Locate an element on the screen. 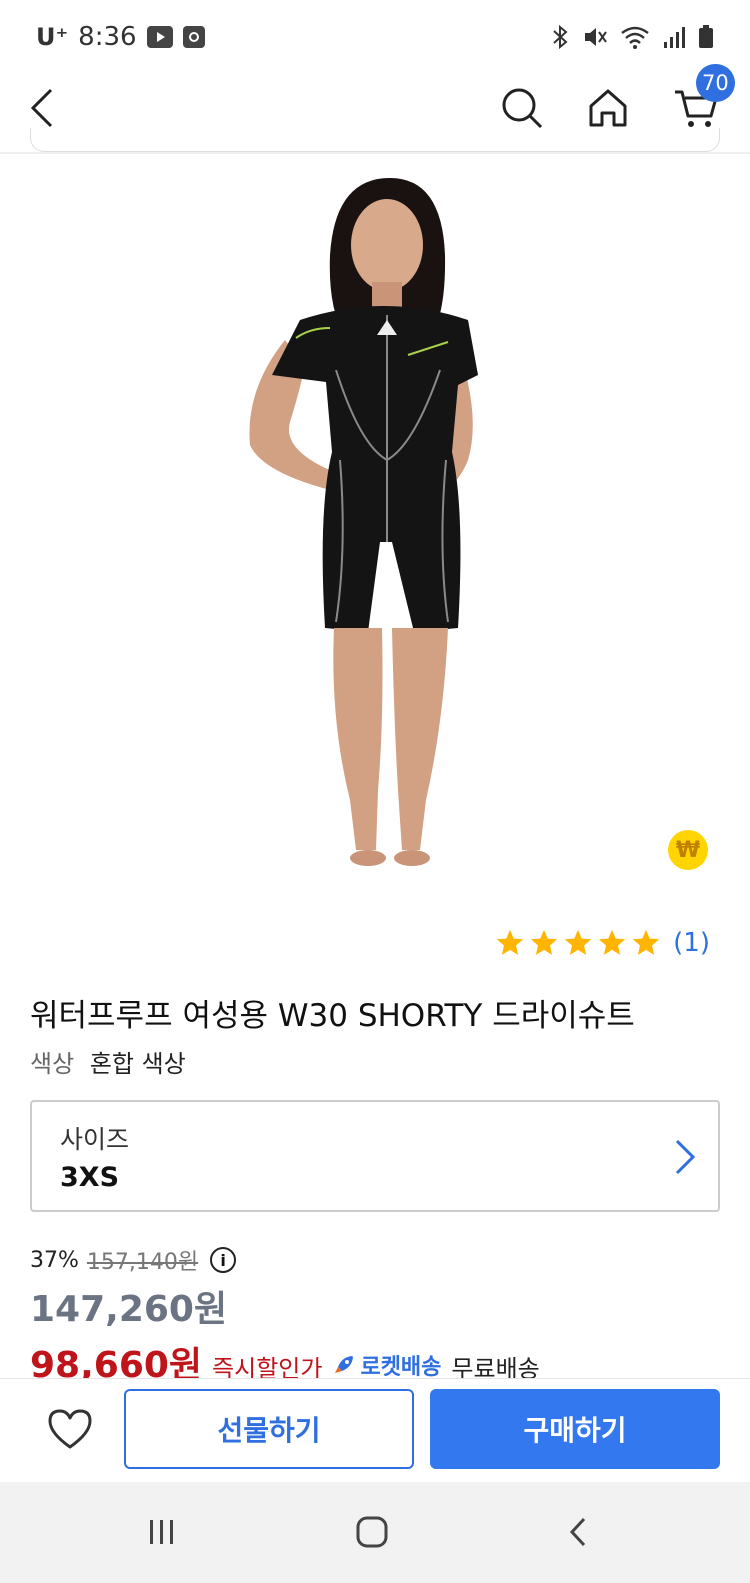  home-icon is located at coordinates (608, 108).